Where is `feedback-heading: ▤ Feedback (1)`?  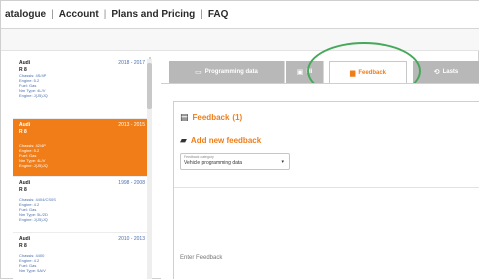
feedback-heading: ▤ Feedback (1) is located at coordinates (211, 117).